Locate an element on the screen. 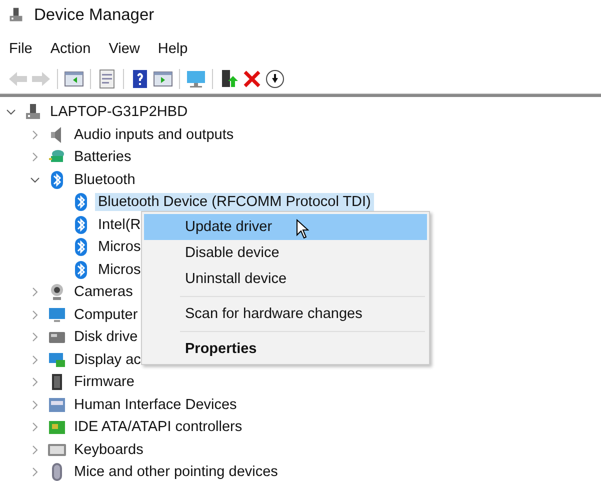  computer-icon is located at coordinates (33, 112).